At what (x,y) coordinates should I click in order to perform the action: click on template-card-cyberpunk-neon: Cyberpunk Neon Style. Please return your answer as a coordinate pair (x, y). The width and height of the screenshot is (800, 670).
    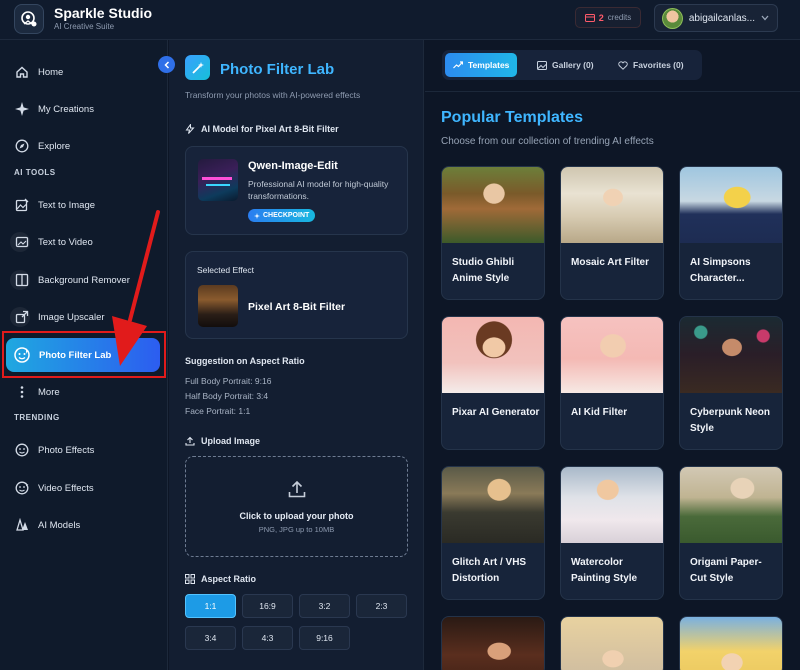
    Looking at the image, I should click on (731, 383).